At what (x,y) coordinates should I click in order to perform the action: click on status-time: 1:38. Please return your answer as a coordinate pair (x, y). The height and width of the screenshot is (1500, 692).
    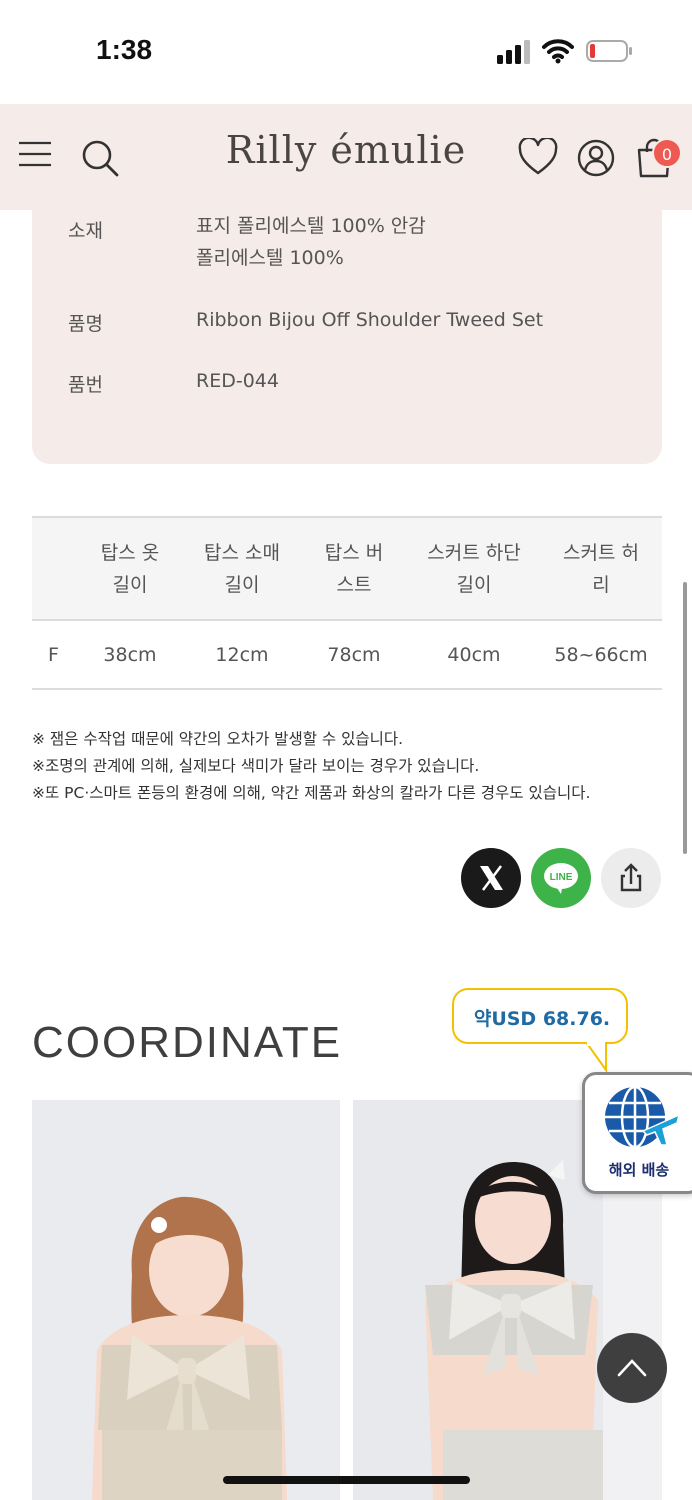
    Looking at the image, I should click on (124, 49).